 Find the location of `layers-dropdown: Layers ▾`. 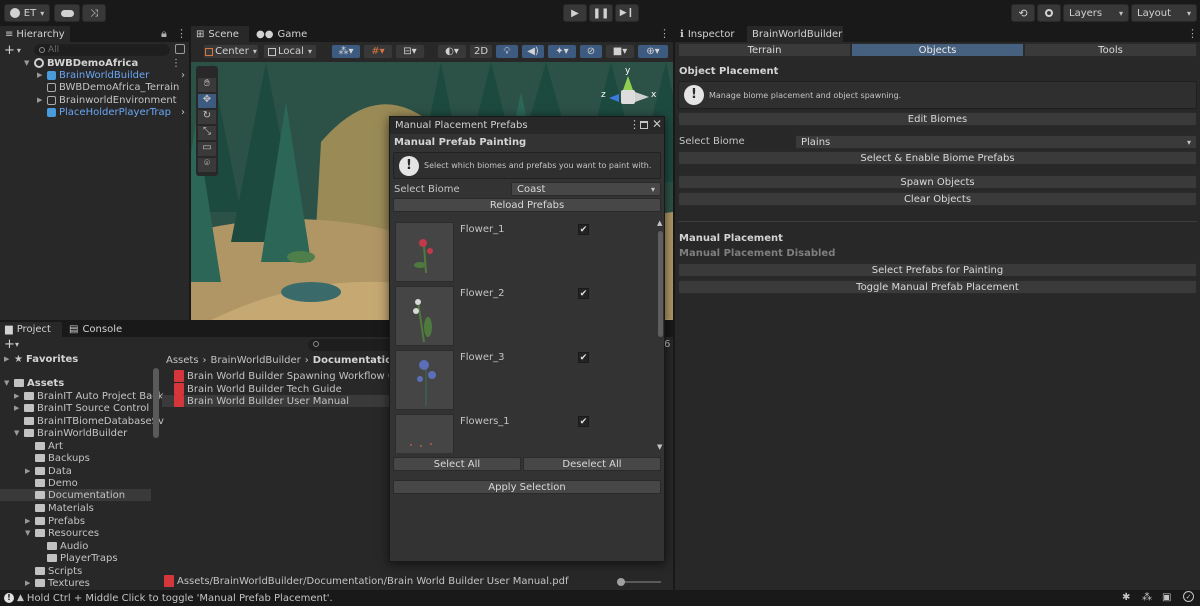

layers-dropdown: Layers ▾ is located at coordinates (1096, 13).